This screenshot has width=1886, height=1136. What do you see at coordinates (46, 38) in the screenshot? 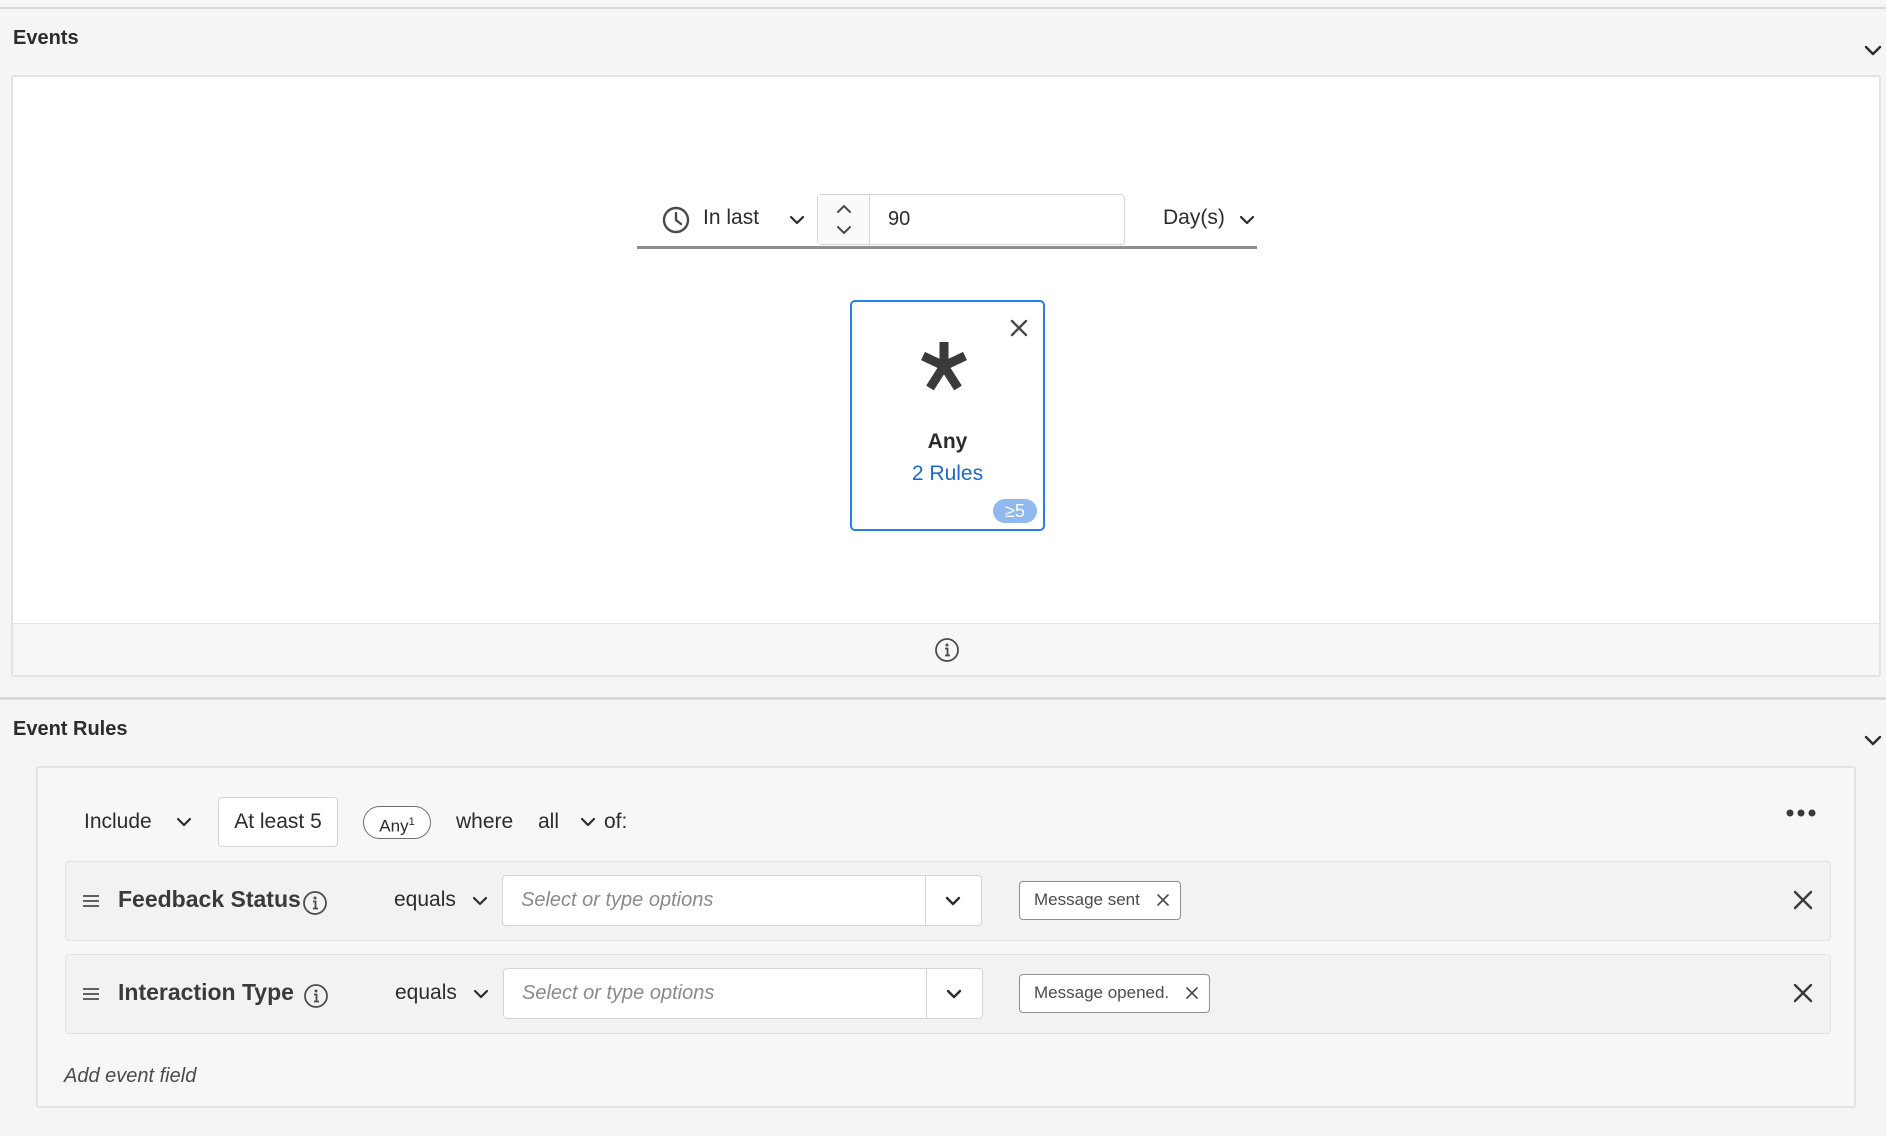
I see `events-section-title: Events` at bounding box center [46, 38].